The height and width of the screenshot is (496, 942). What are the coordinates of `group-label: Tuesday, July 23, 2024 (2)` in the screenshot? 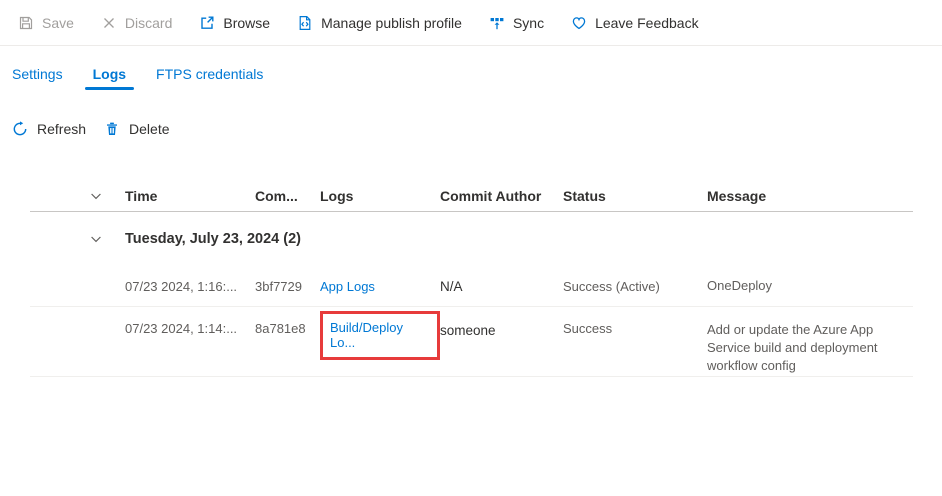 It's located at (213, 239).